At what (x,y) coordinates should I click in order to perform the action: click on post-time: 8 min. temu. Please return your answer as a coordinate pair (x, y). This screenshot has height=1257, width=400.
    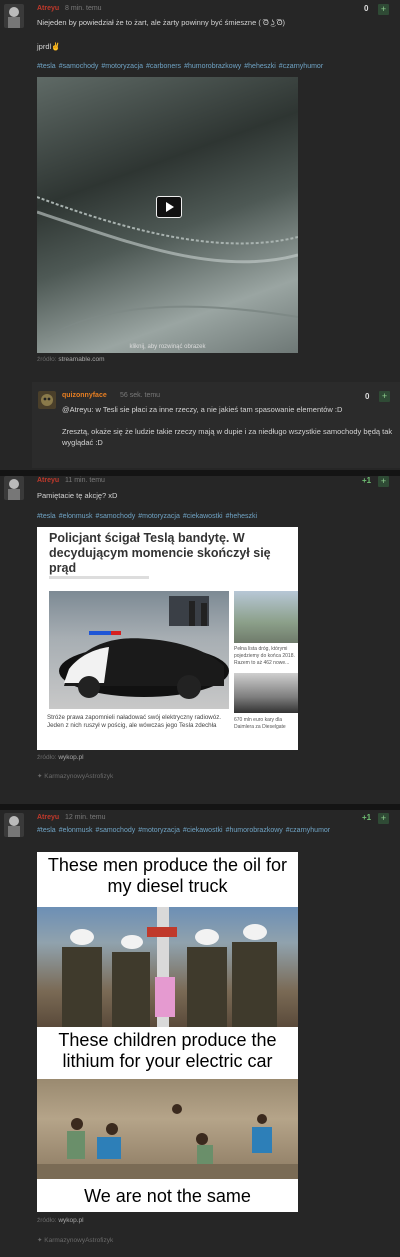
    Looking at the image, I should click on (83, 8).